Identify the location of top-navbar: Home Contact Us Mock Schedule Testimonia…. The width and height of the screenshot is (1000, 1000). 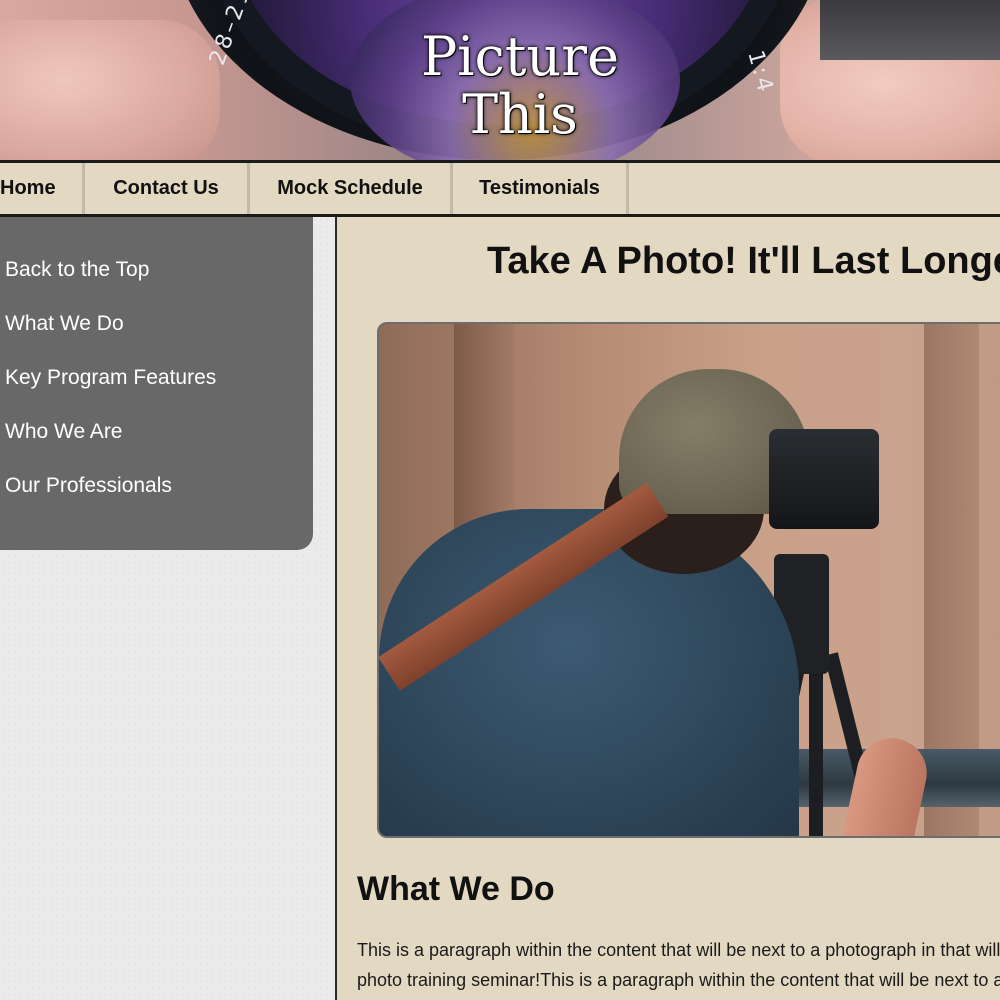
(500, 188).